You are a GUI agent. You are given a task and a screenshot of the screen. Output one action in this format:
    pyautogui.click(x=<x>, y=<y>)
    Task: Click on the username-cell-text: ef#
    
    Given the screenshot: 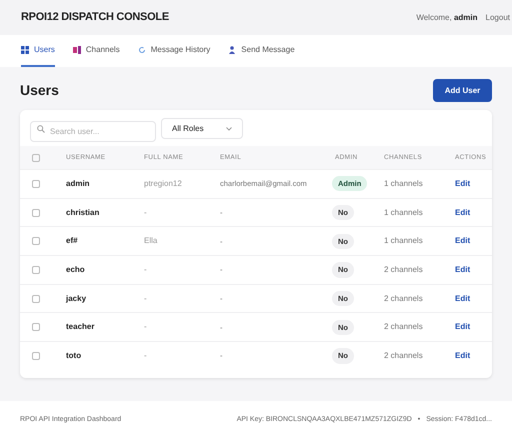 What is the action you would take?
    pyautogui.click(x=72, y=241)
    